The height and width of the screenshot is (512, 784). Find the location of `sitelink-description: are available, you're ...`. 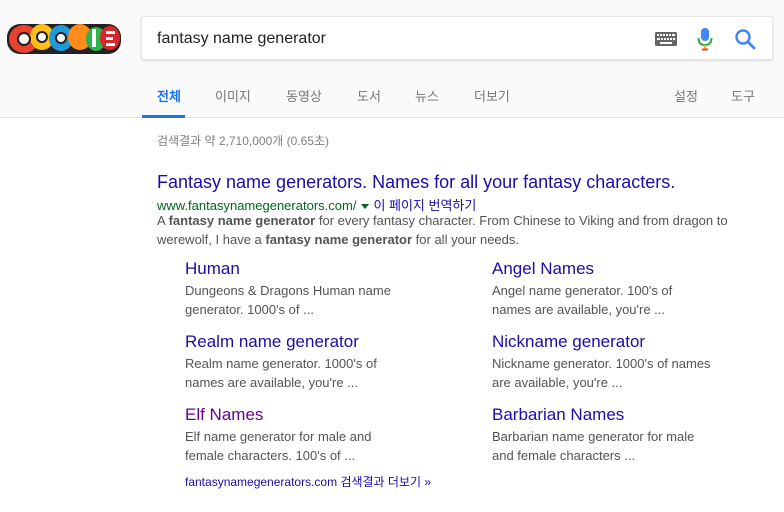

sitelink-description: are available, you're ... is located at coordinates (557, 382).